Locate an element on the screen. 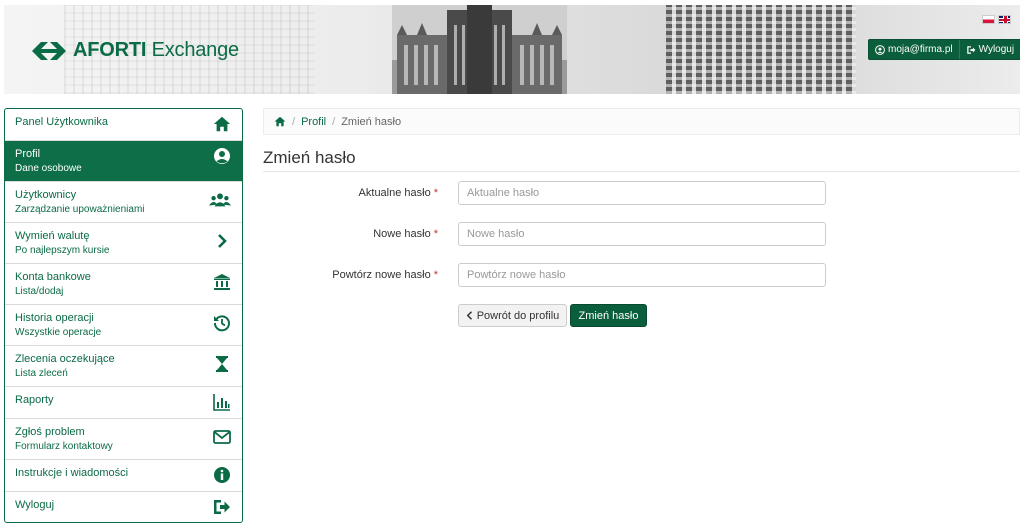 The width and height of the screenshot is (1024, 528). language-switcher is located at coordinates (996, 19).